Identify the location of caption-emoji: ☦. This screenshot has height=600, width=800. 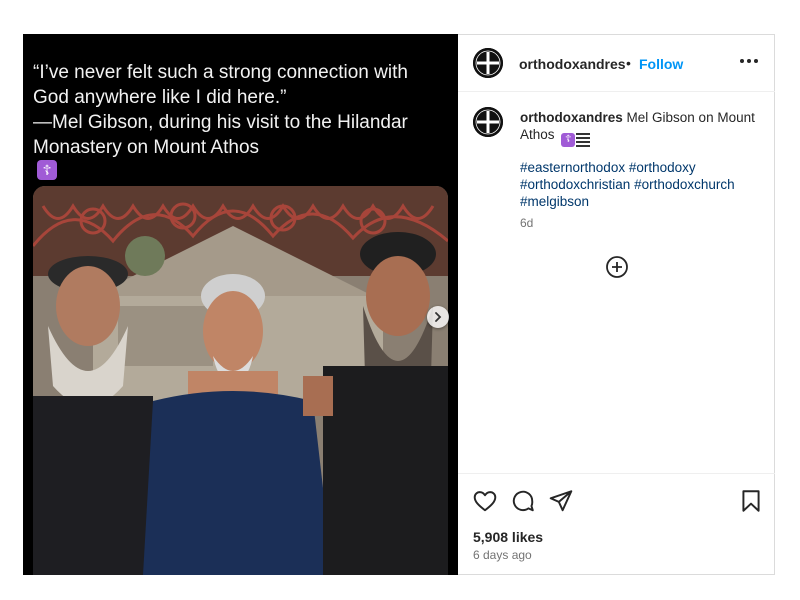
(576, 140).